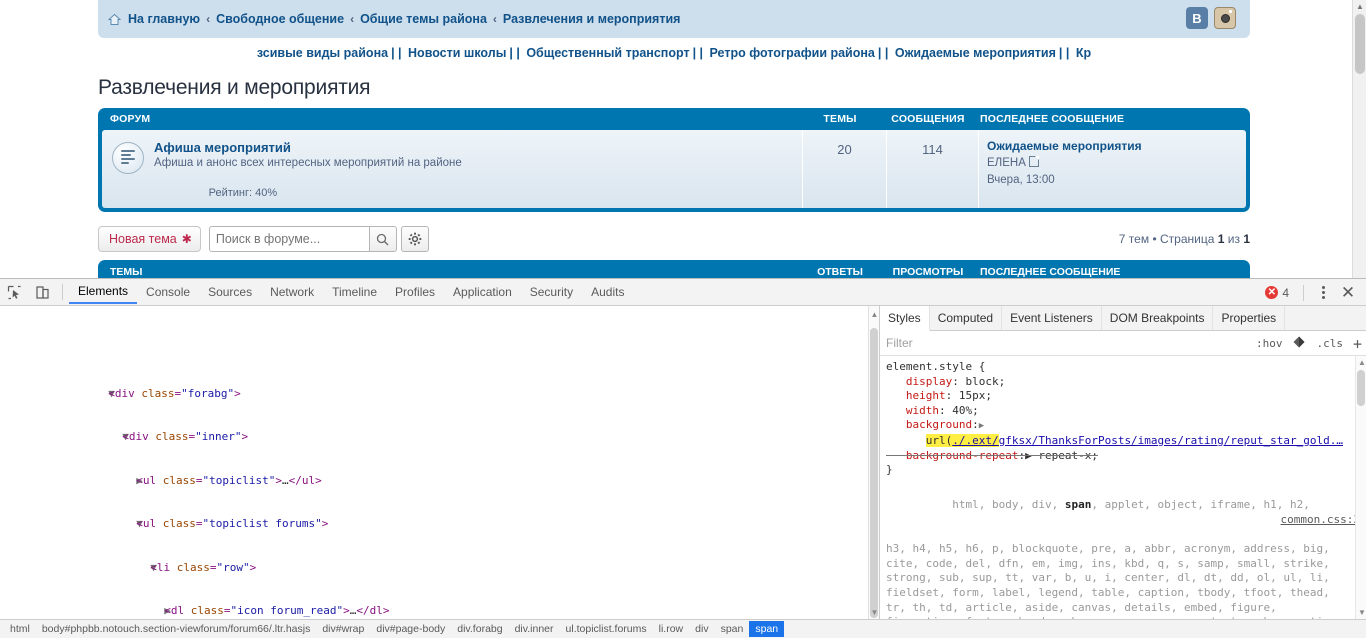  Describe the element at coordinates (1320, 520) in the screenshot. I see `stylesheet-source-link: common.css:3` at that location.